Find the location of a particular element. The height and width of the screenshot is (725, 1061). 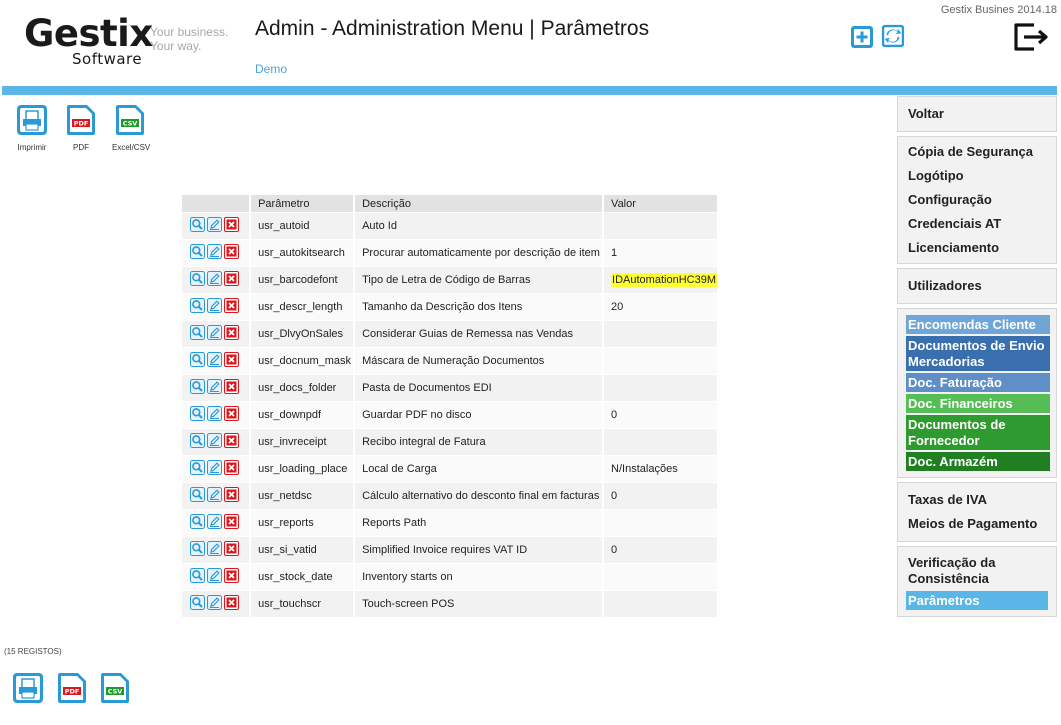

table-row: usr_reports Reports Path is located at coordinates (450, 522).